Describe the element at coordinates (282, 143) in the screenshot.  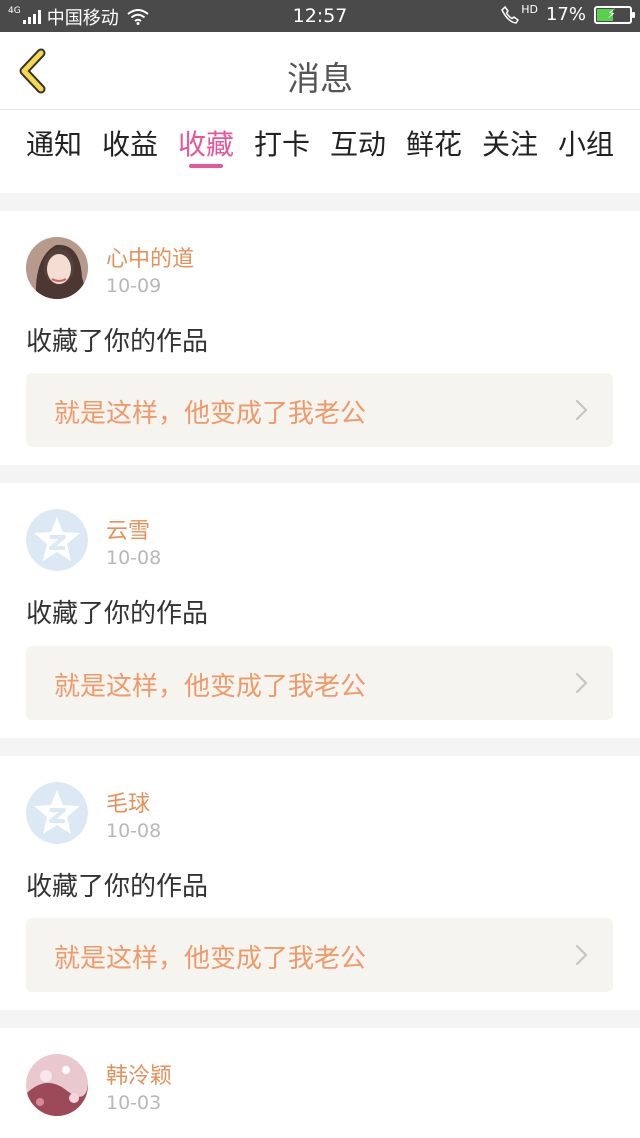
I see `tab-checkin: 打卡` at that location.